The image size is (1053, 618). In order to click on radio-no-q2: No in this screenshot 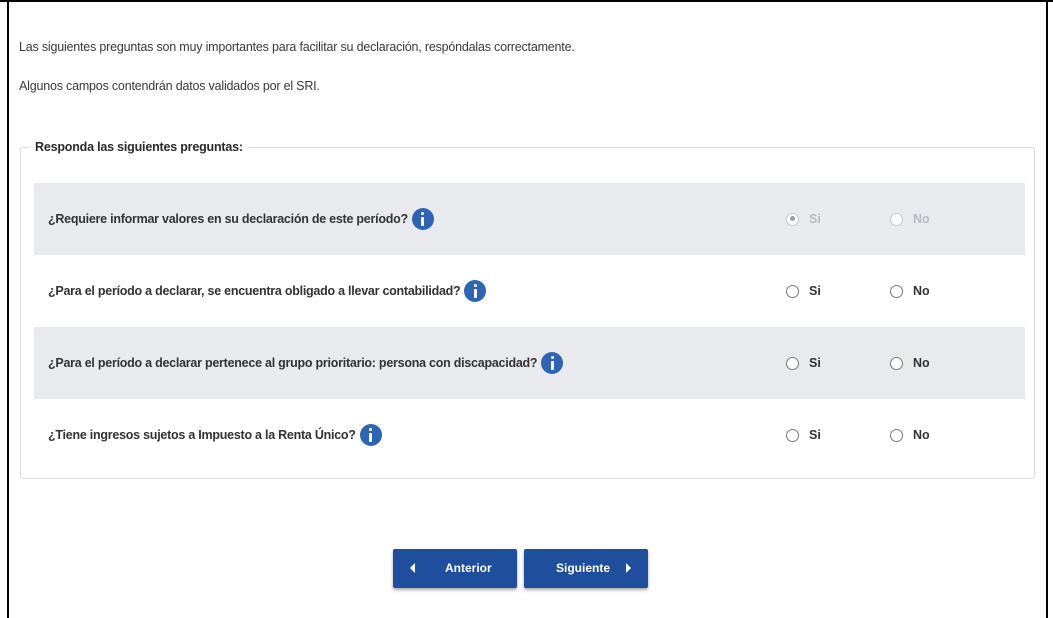, I will do `click(910, 291)`.